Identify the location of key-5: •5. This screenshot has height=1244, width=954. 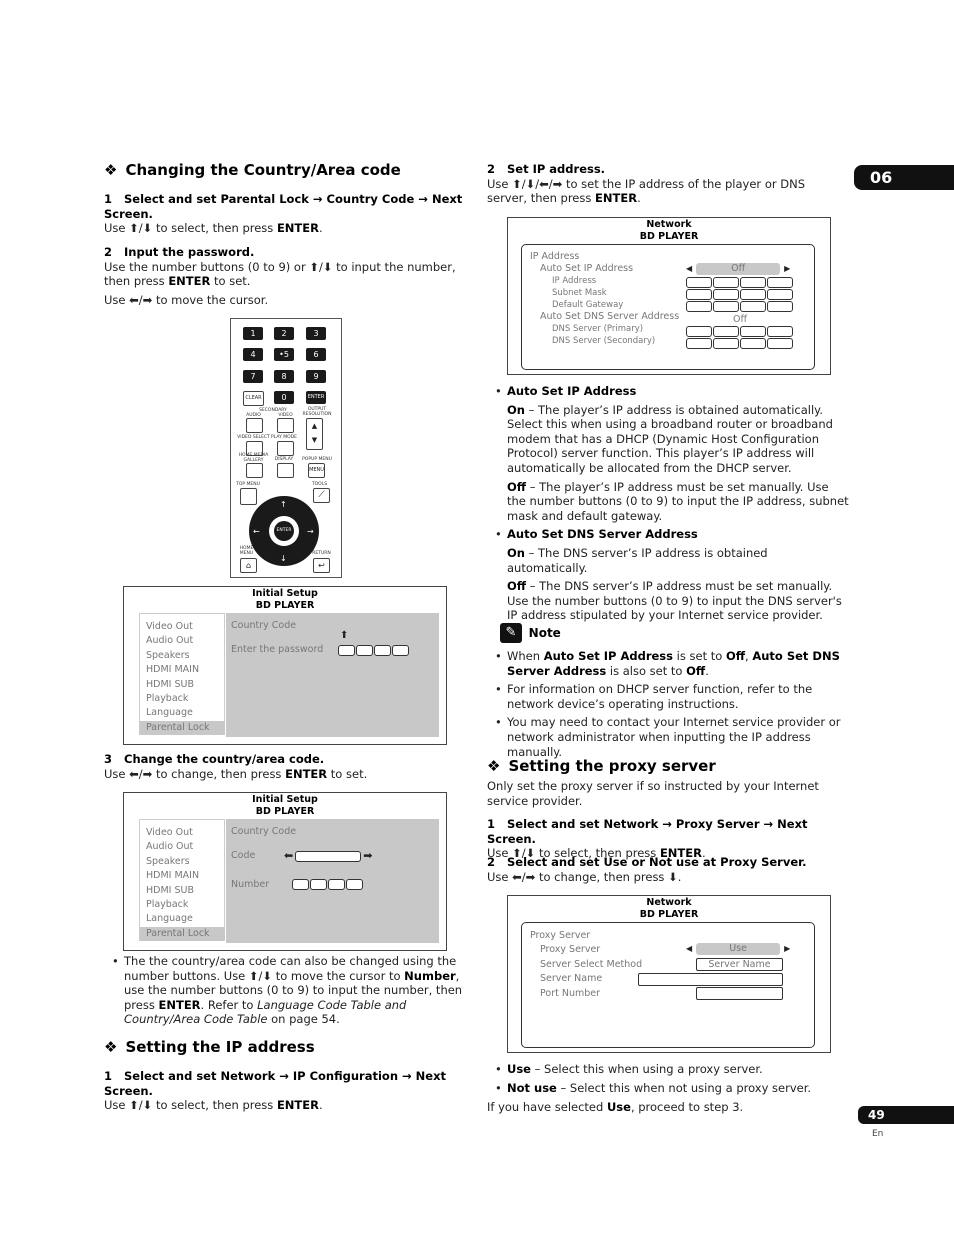
(284, 354).